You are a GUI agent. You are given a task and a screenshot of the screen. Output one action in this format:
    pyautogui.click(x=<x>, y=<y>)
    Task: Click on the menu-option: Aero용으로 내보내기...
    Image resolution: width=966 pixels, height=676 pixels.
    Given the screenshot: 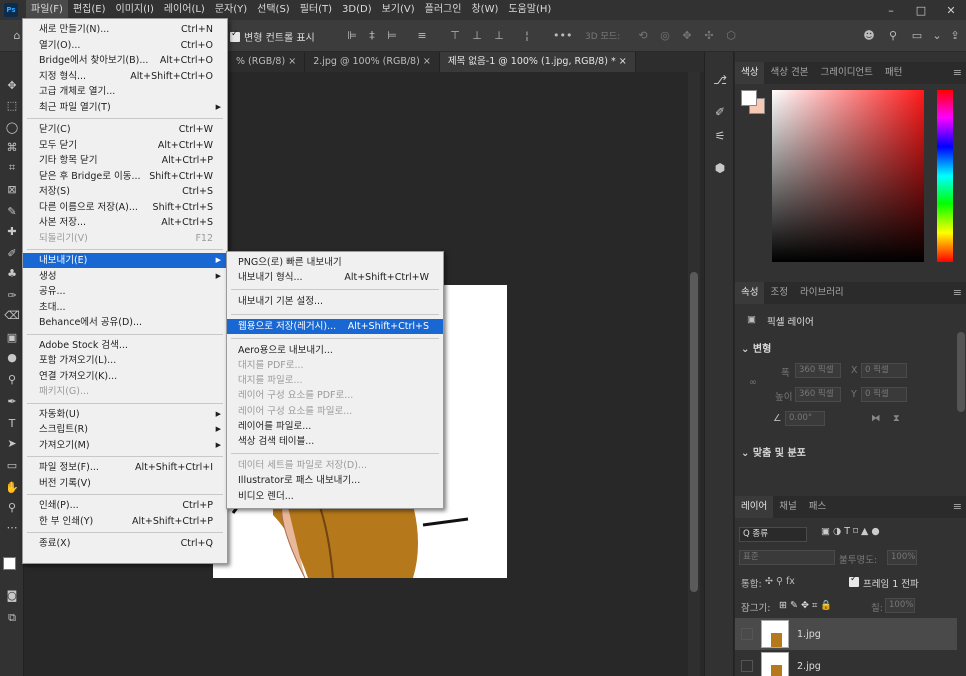 What is the action you would take?
    pyautogui.click(x=335, y=350)
    